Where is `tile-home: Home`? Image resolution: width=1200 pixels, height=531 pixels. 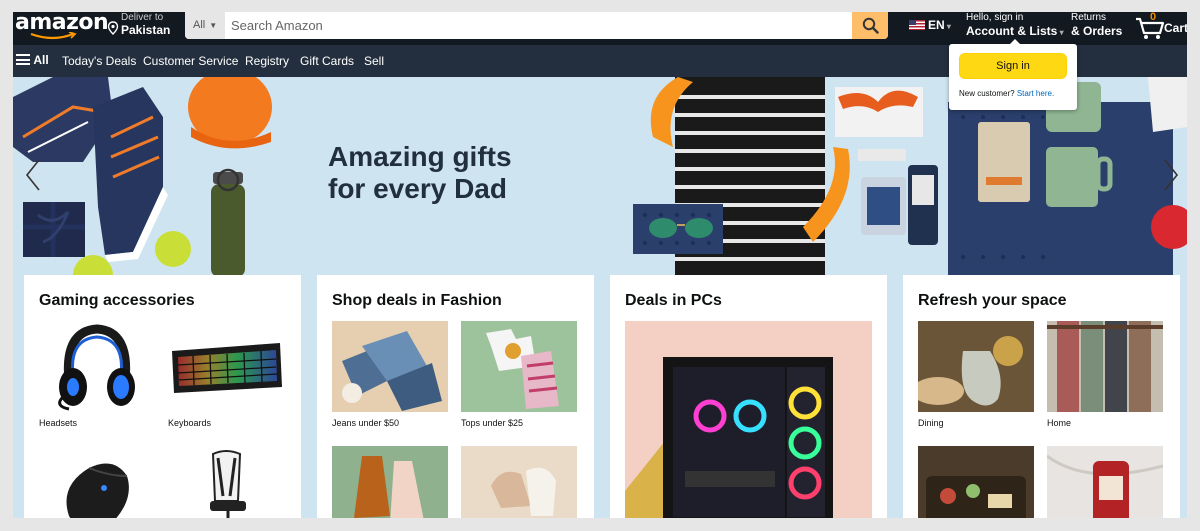
tile-home: Home is located at coordinates (1105, 374).